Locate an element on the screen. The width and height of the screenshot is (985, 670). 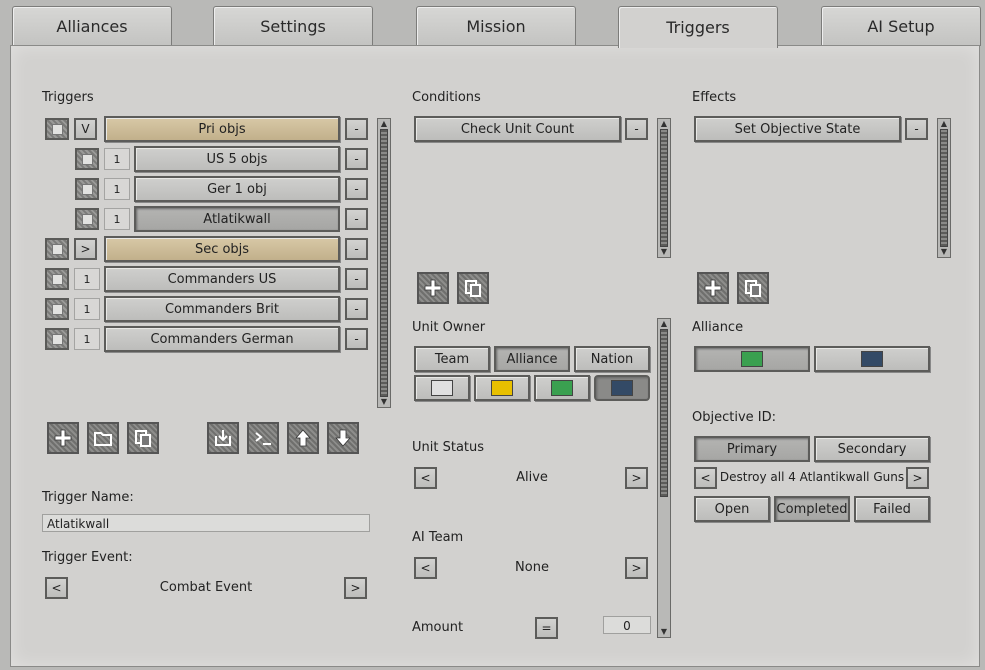
trigger-toggle: > is located at coordinates (85, 249).